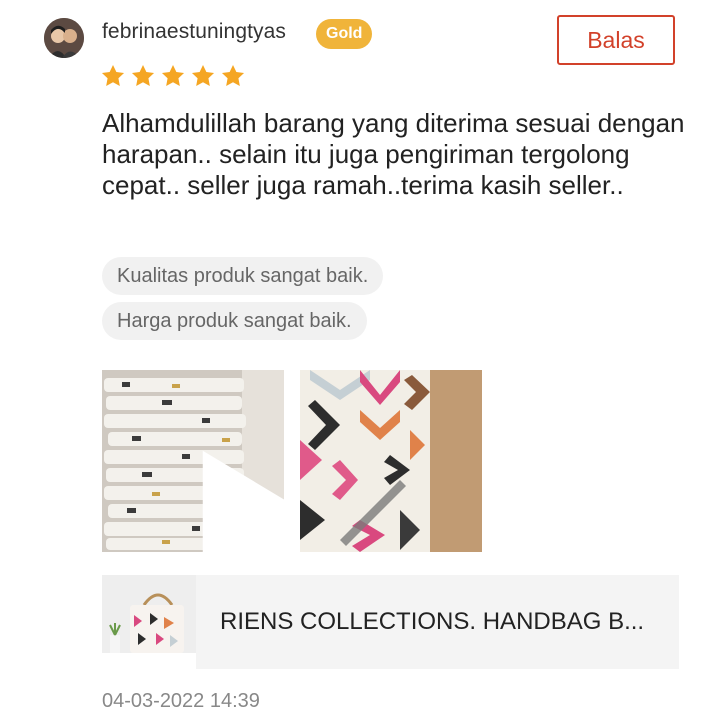  I want to click on review-video-thumbnail, so click(193, 461).